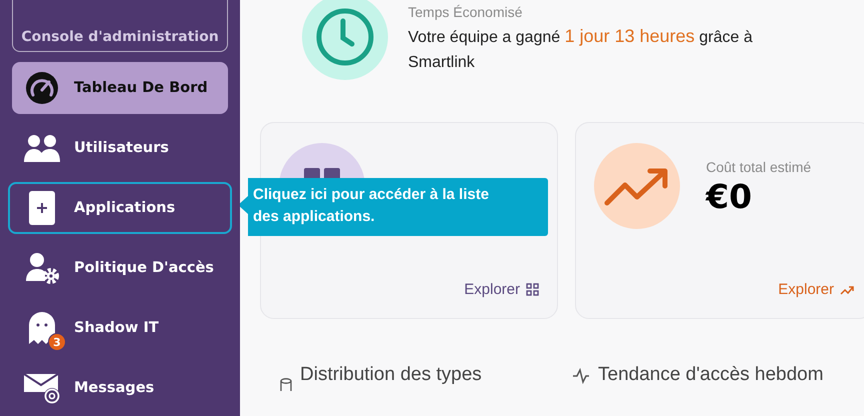  I want to click on plus-icon, so click(42, 208).